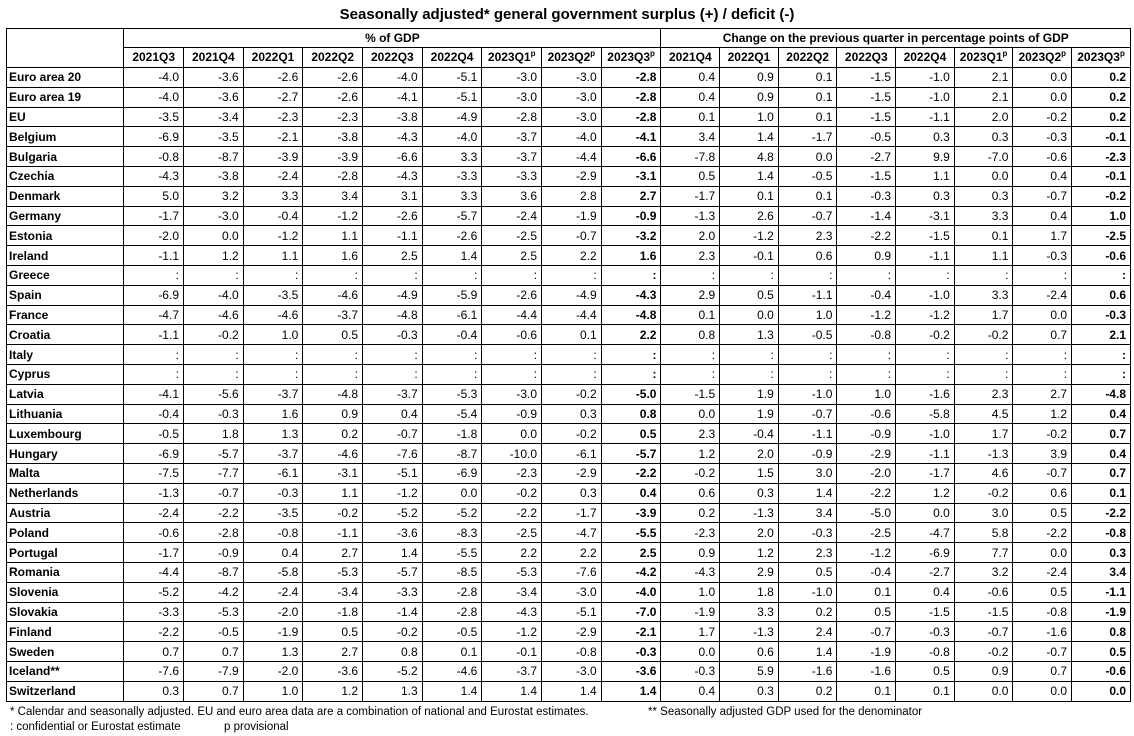  What do you see at coordinates (512, 176) in the screenshot?
I see `pct-cell: -3.3` at bounding box center [512, 176].